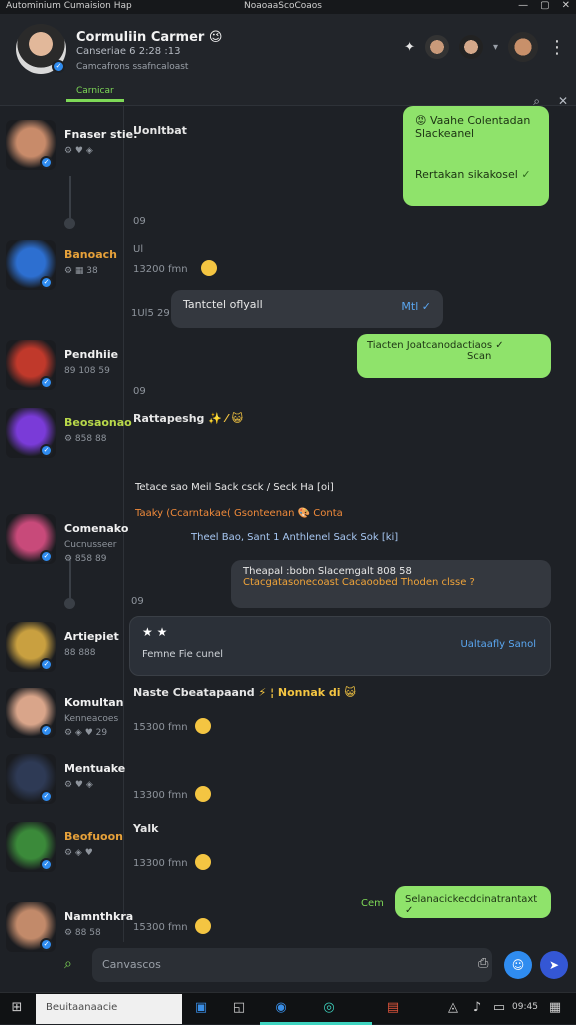  What do you see at coordinates (86, 733) in the screenshot?
I see `contact-meta: ⚙ ◈ ♥ 29` at bounding box center [86, 733].